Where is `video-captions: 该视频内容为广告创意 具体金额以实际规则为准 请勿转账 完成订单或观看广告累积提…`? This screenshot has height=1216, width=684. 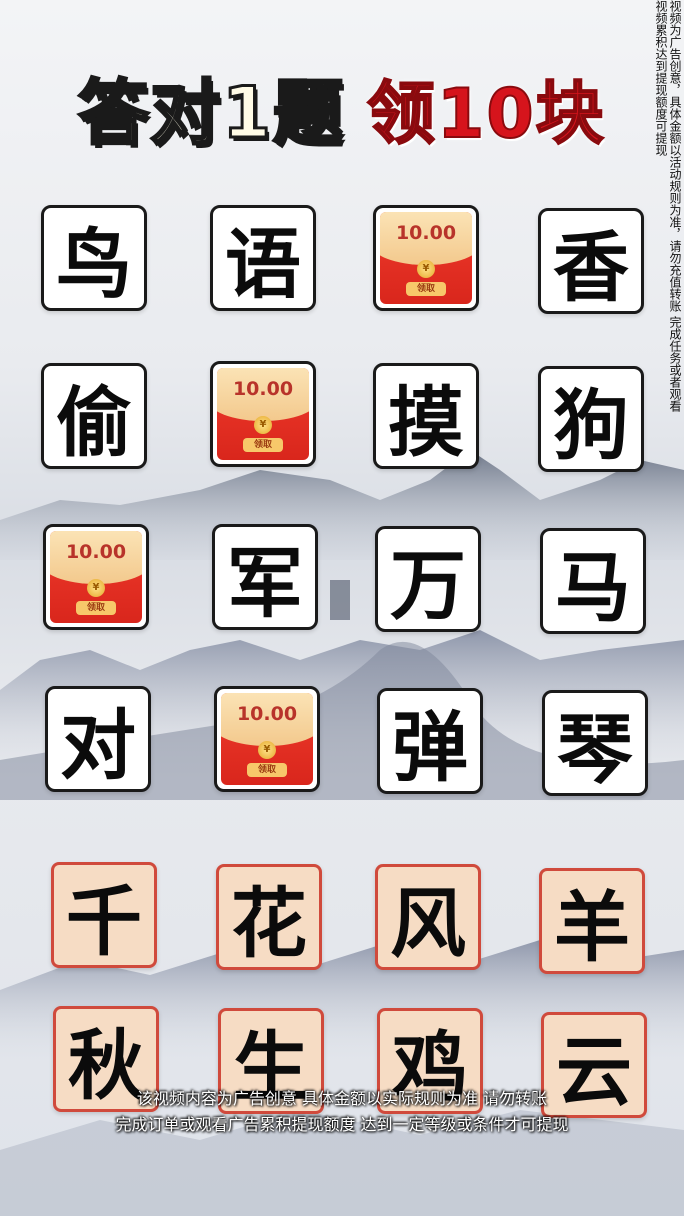
video-captions: 该视频内容为广告创意 具体金额以实际规则为准 请勿转账 完成订单或观看广告累积提… is located at coordinates (342, 1112).